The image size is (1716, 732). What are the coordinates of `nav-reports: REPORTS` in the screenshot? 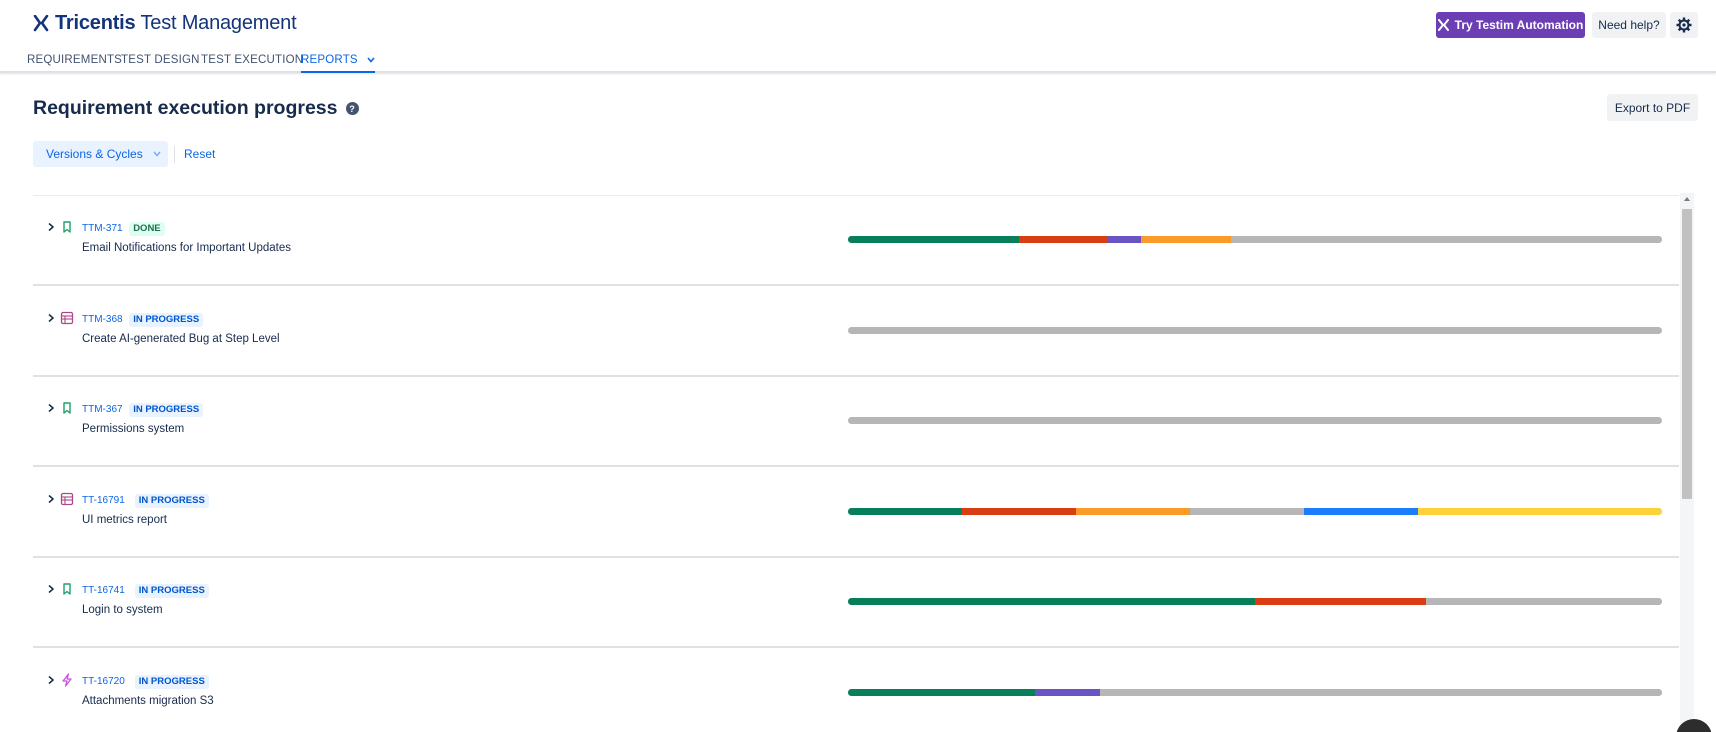 It's located at (338, 63).